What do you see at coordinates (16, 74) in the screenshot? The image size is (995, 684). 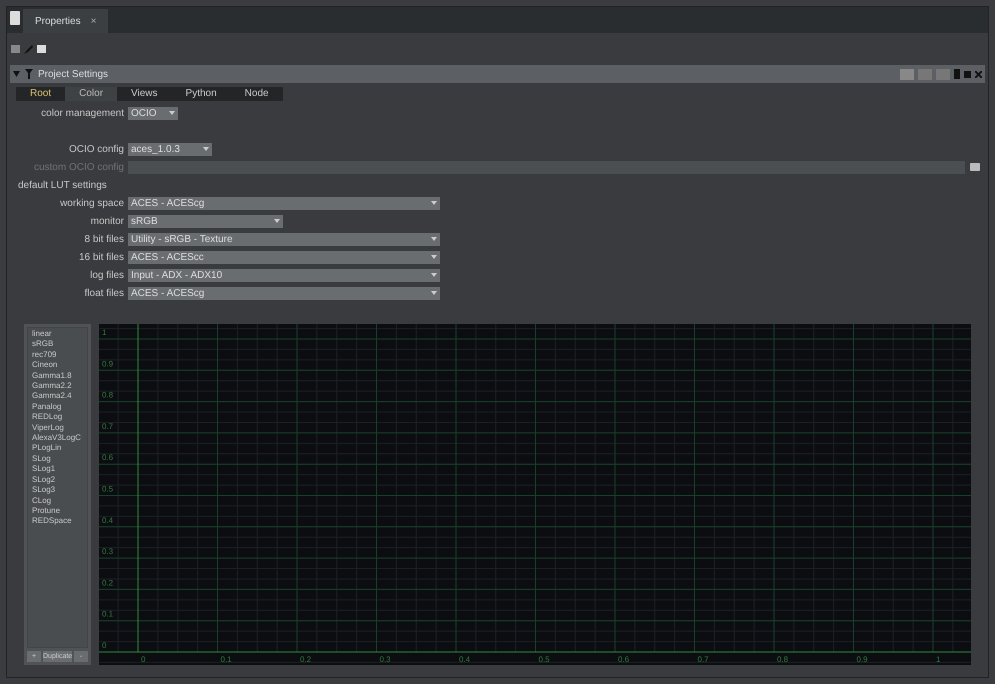 I see `collapse-toggle` at bounding box center [16, 74].